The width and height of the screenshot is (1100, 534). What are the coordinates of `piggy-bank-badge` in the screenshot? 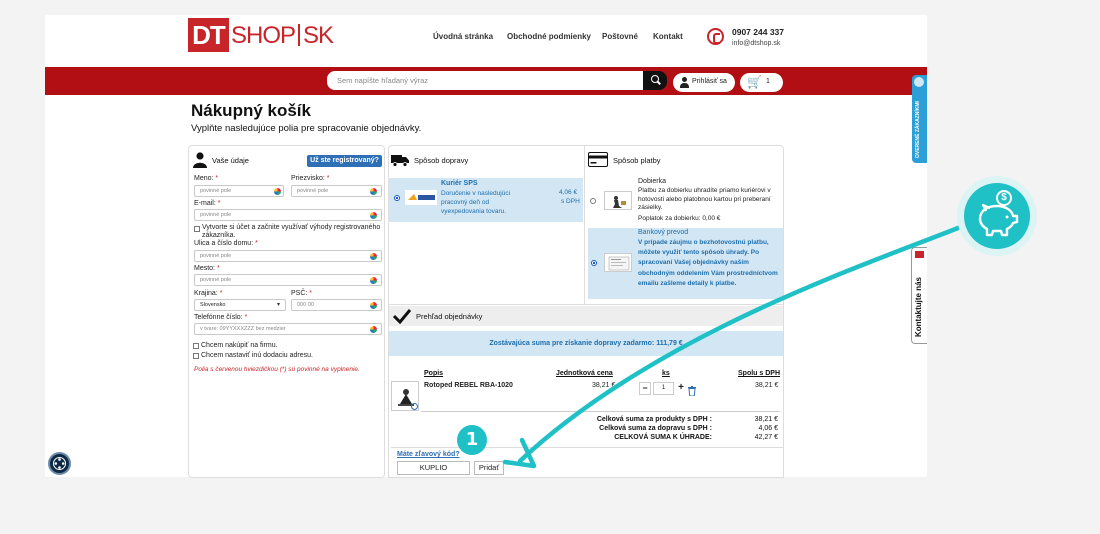 It's located at (997, 216).